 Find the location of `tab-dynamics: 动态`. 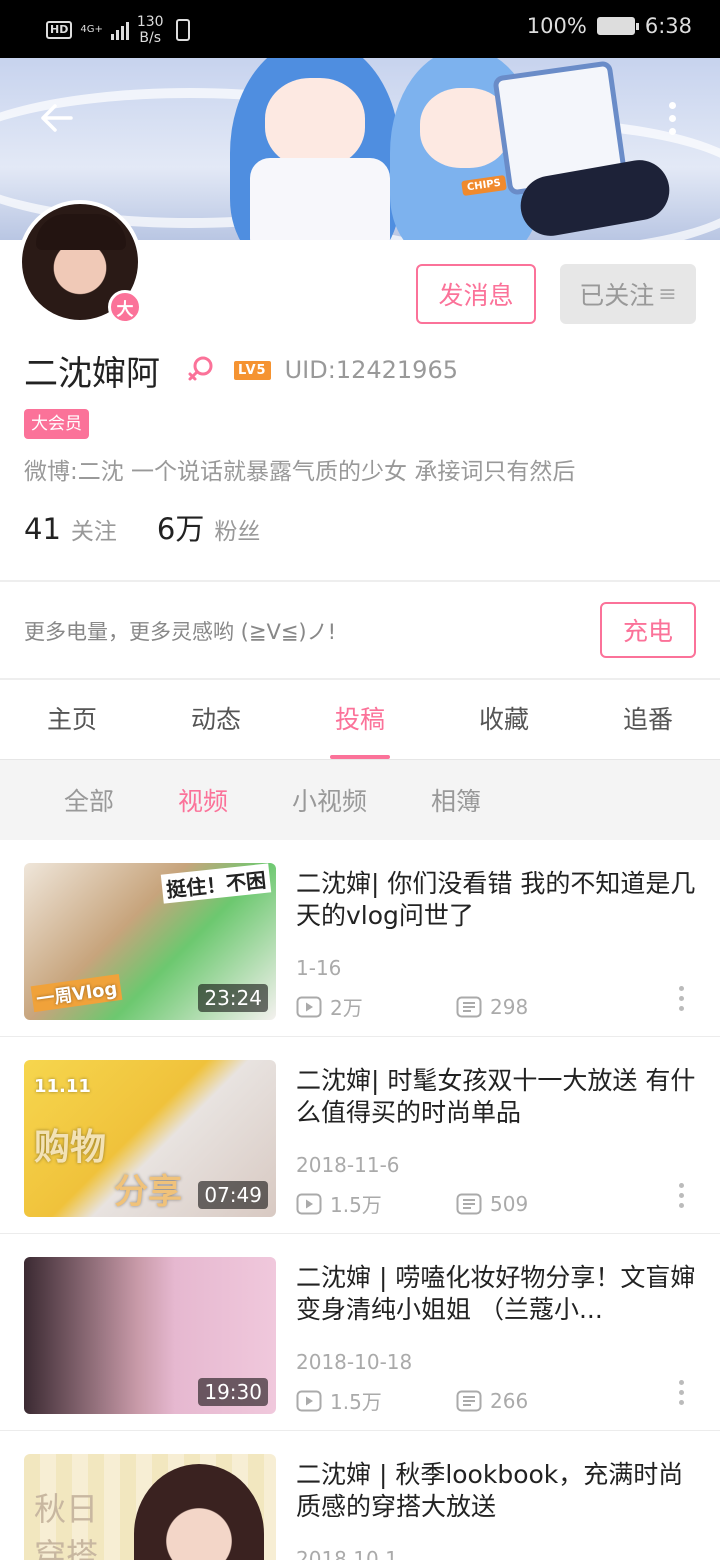

tab-dynamics: 动态 is located at coordinates (216, 719).